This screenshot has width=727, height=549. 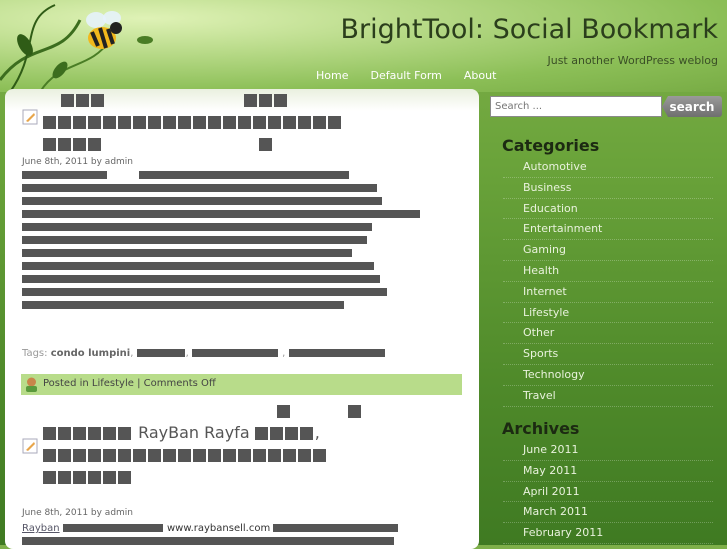 What do you see at coordinates (332, 75) in the screenshot?
I see `nav-home: Home` at bounding box center [332, 75].